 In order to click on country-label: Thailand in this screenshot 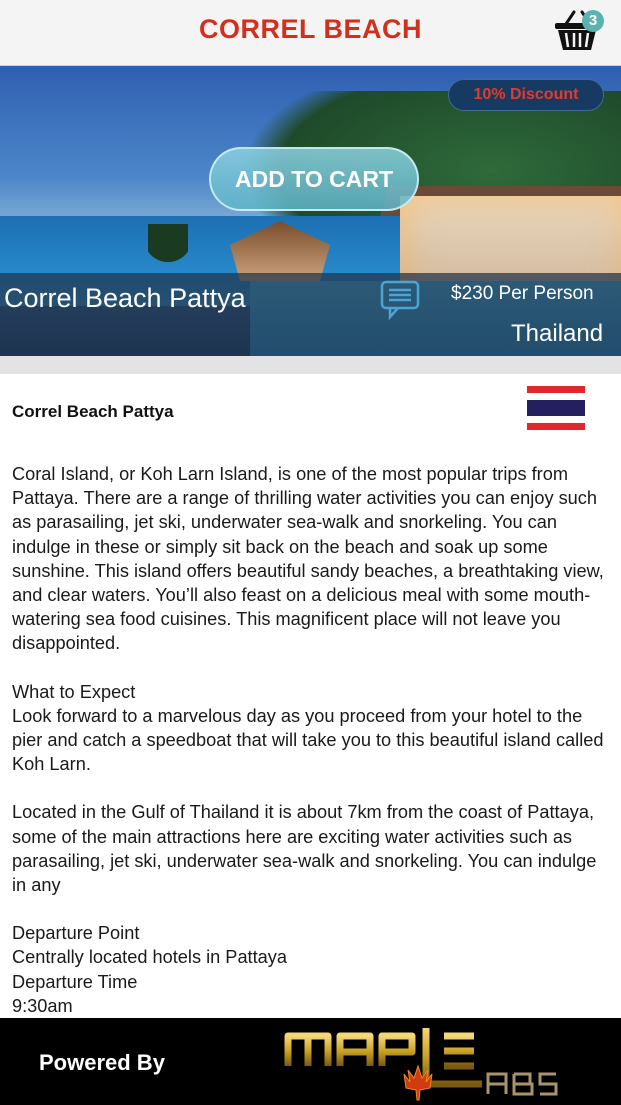, I will do `click(557, 333)`.